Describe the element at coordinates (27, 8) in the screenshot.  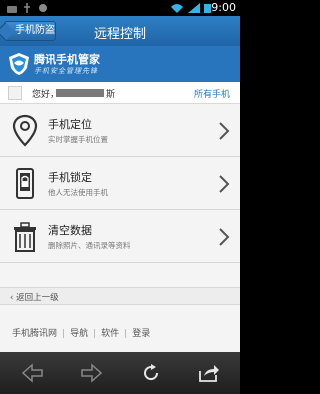
I see `usb-icon` at that location.